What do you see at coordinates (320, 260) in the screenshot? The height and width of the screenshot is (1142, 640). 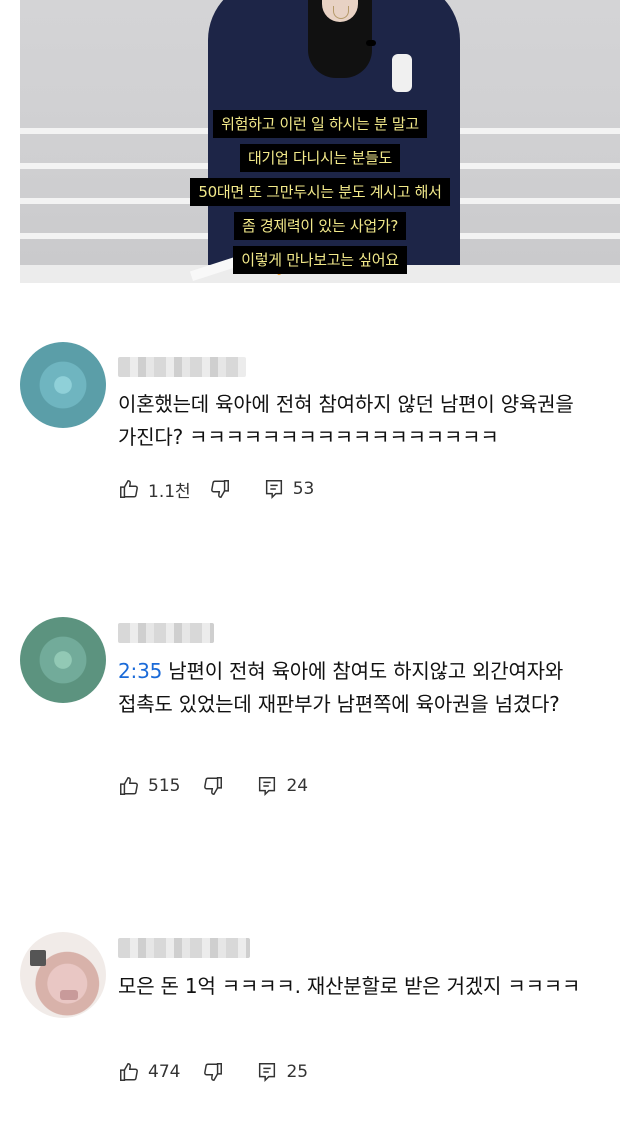 I see `subtitle-line: 이렇게 만나보고는 싶어요` at bounding box center [320, 260].